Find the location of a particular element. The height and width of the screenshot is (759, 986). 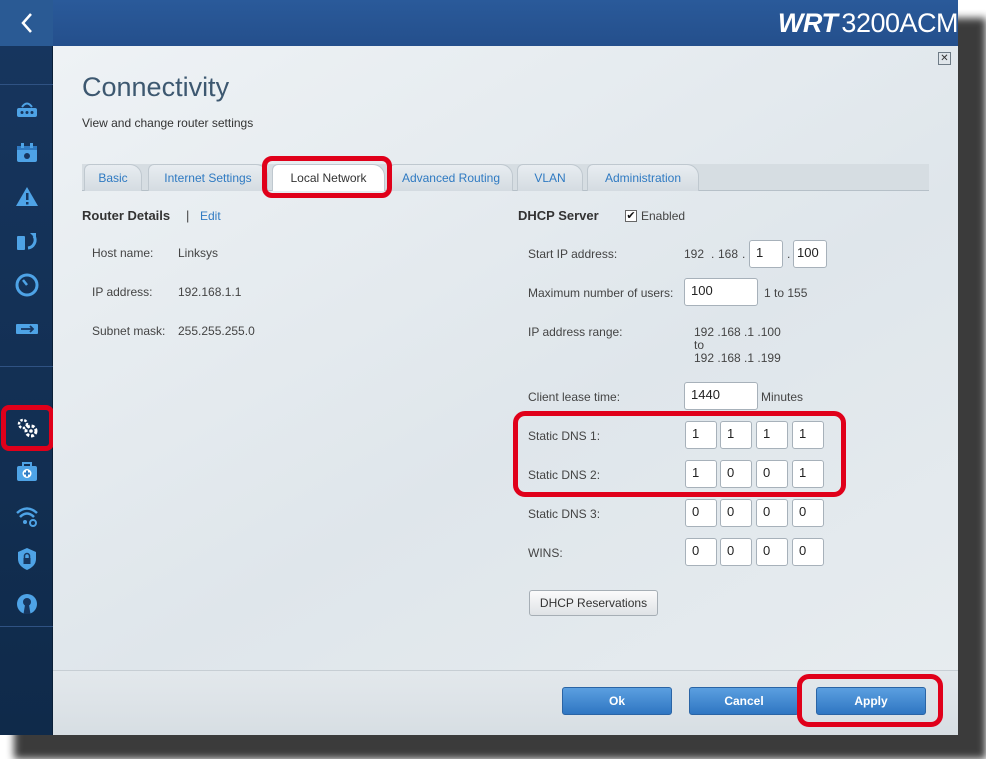

dns-highlight-annotation is located at coordinates (679, 454).